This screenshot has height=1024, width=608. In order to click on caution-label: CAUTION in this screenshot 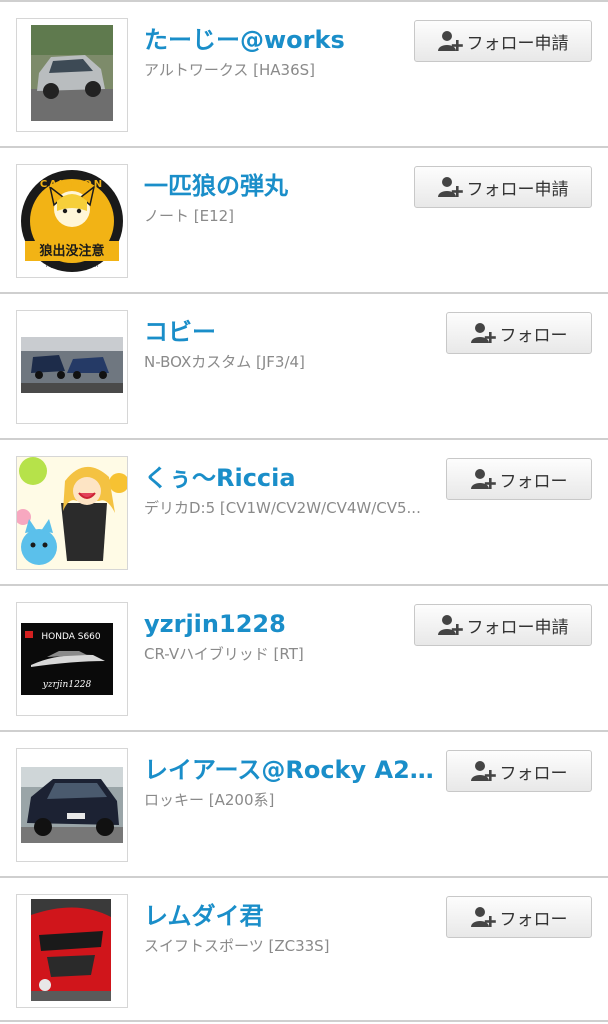, I will do `click(72, 184)`.